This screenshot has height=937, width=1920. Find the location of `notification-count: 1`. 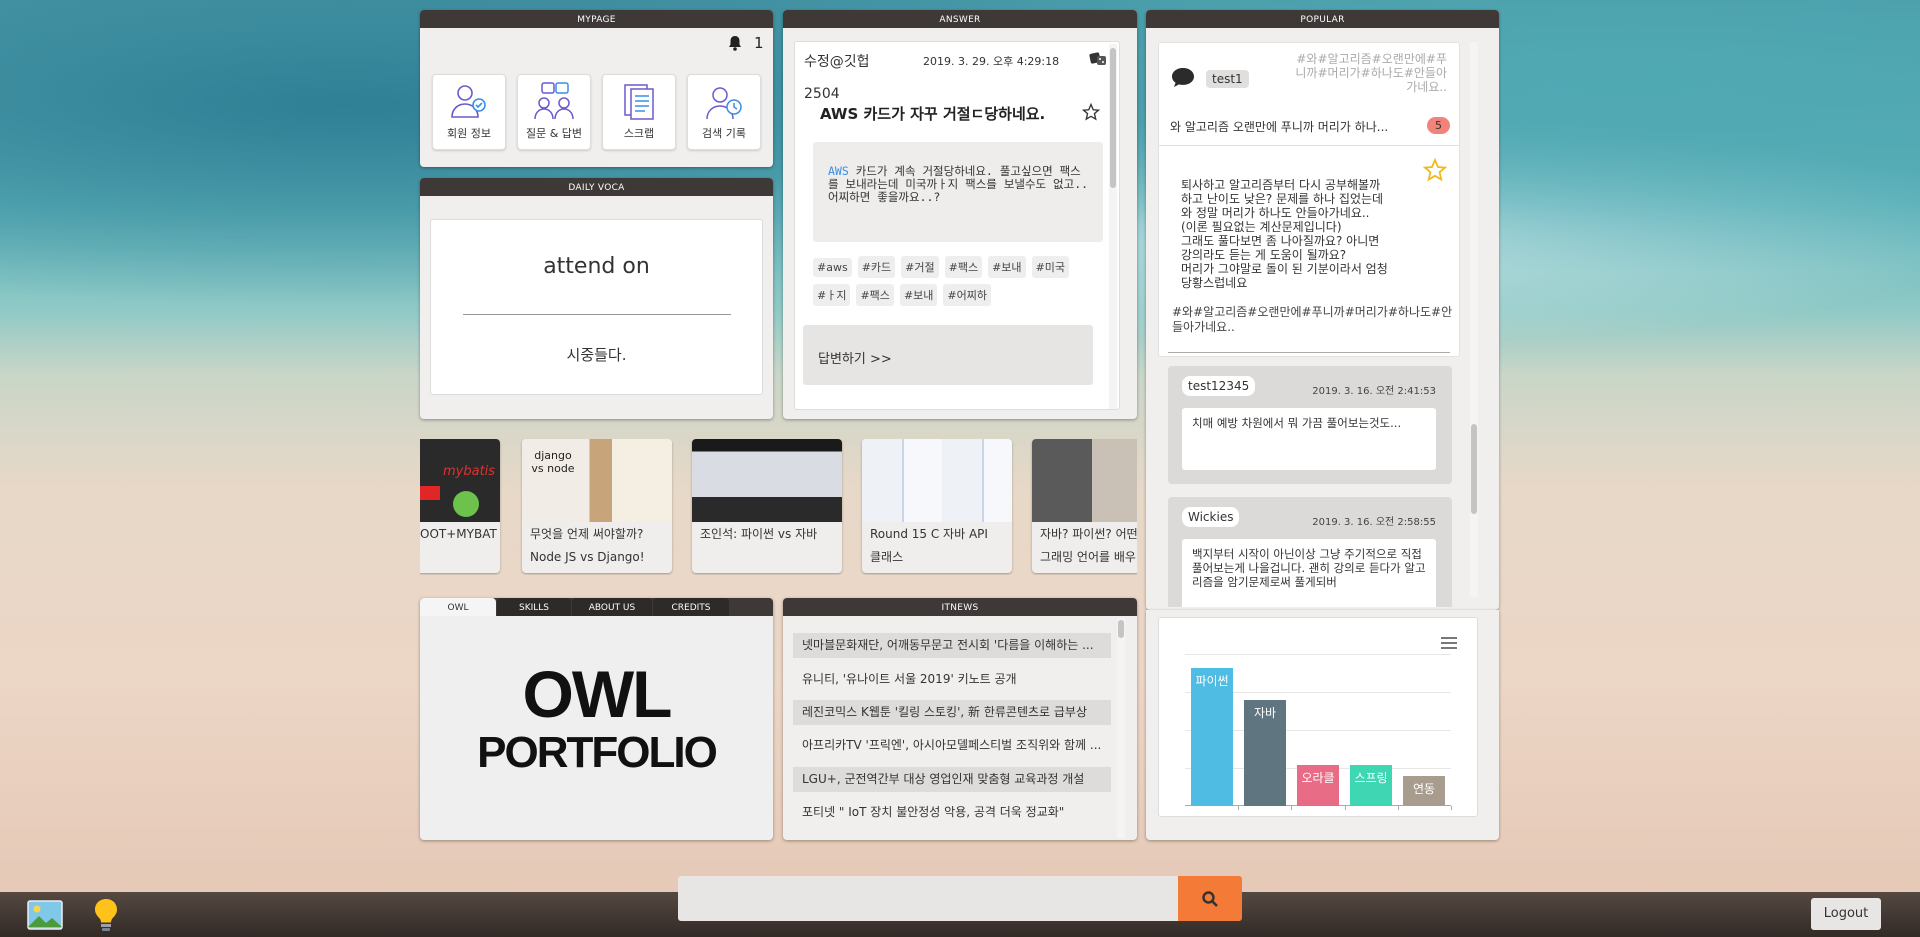

notification-count: 1 is located at coordinates (759, 43).